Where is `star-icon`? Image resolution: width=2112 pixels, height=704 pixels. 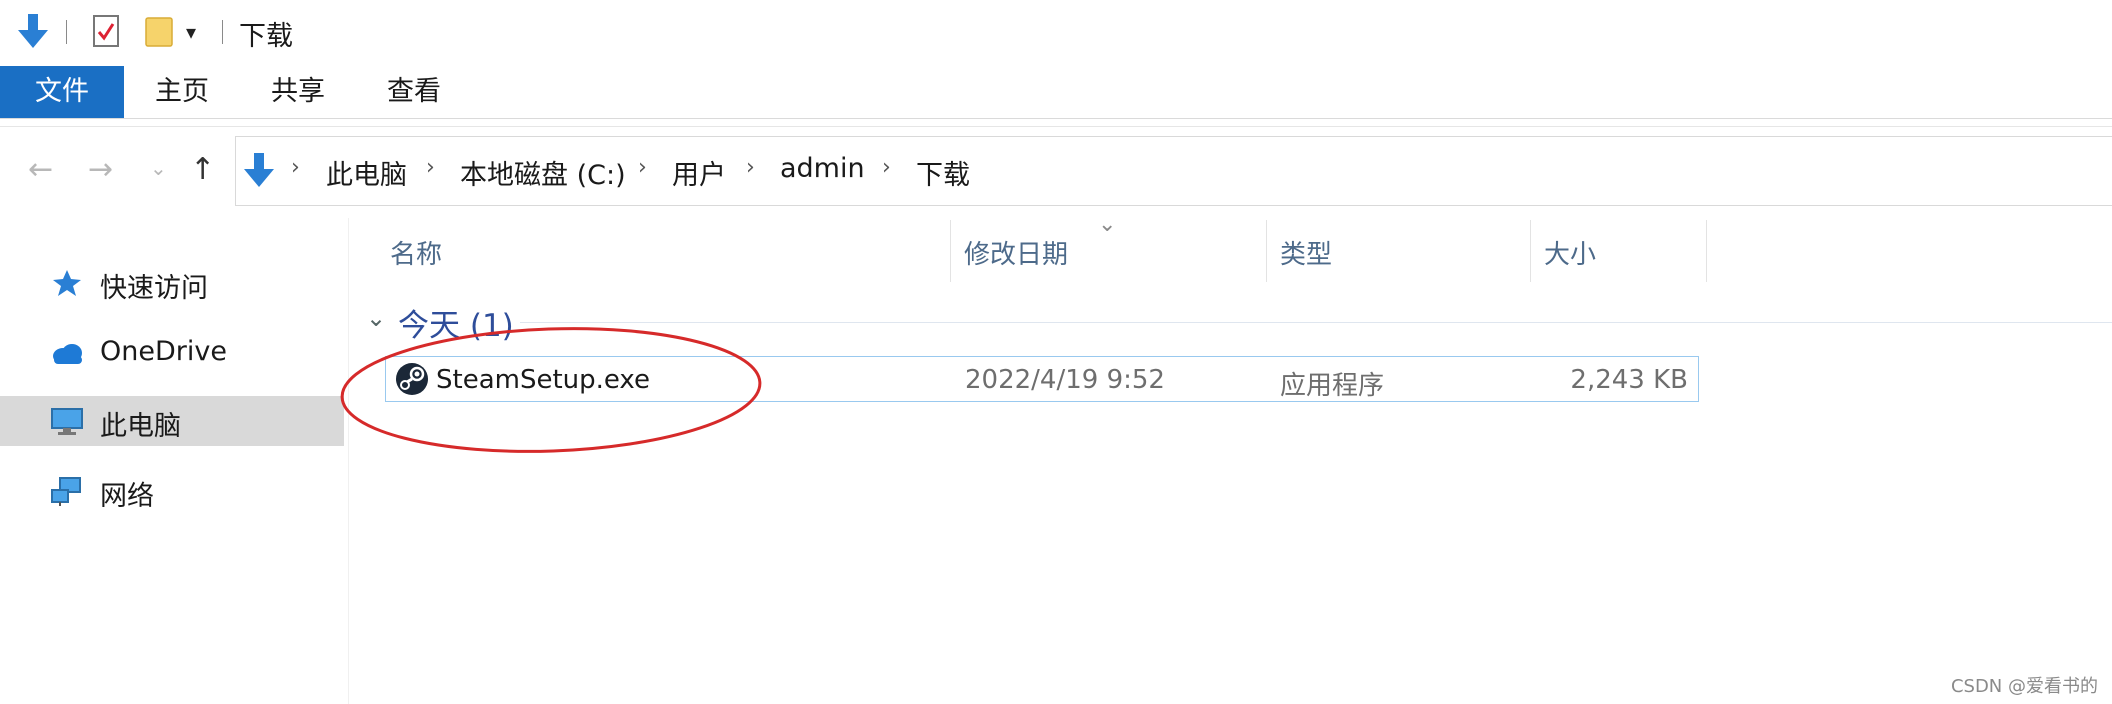 star-icon is located at coordinates (67, 283).